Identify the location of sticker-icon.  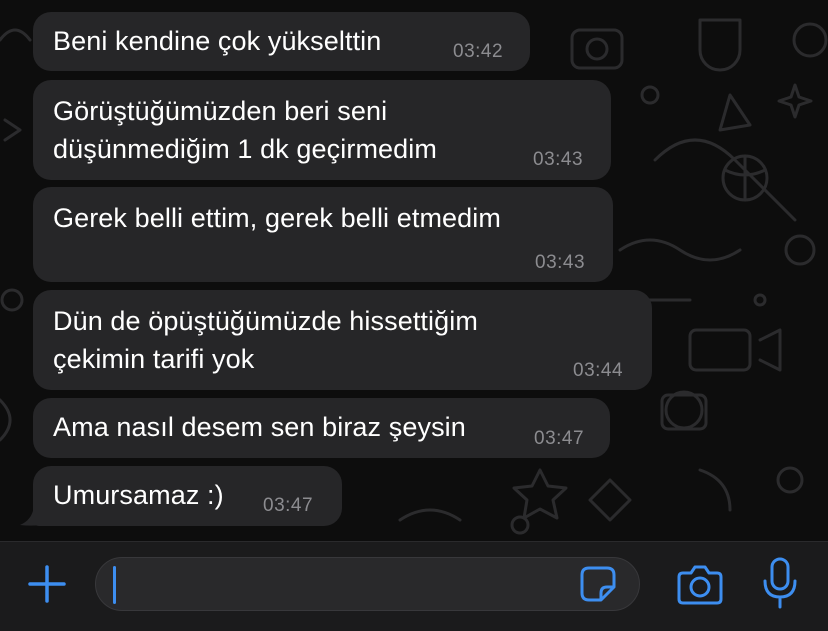
(598, 584).